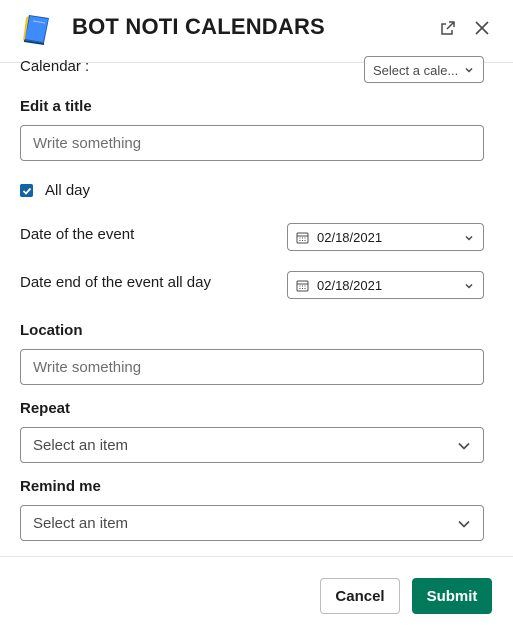 Image resolution: width=513 pixels, height=627 pixels. What do you see at coordinates (452, 596) in the screenshot?
I see `submit-button: Submit` at bounding box center [452, 596].